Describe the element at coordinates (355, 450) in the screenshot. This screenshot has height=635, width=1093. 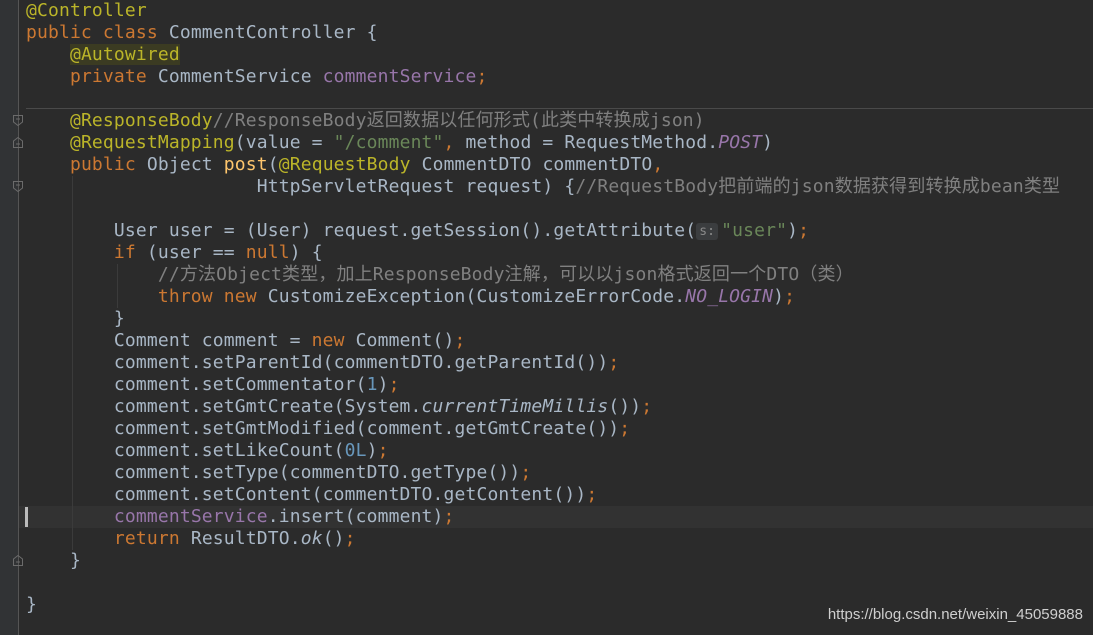
I see `code-token: 0L` at that location.